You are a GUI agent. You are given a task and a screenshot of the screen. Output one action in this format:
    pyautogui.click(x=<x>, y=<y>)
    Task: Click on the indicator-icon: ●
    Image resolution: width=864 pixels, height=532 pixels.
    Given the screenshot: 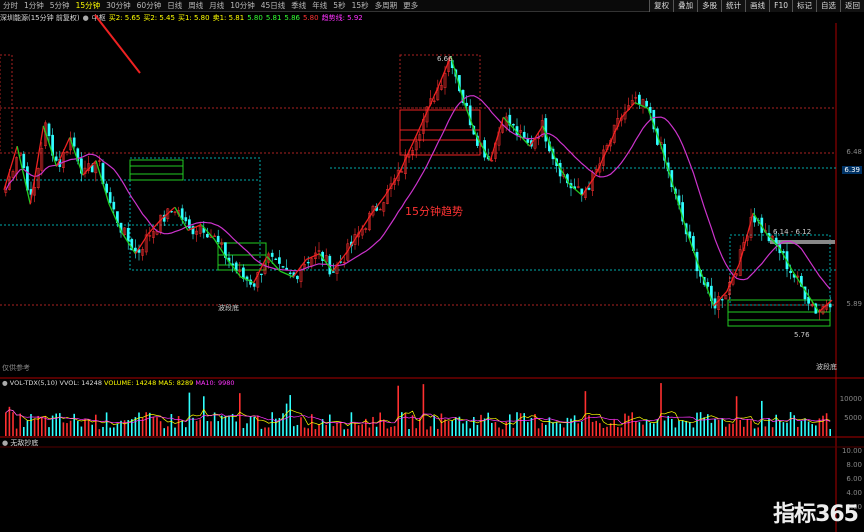 What is the action you would take?
    pyautogui.click(x=5, y=443)
    